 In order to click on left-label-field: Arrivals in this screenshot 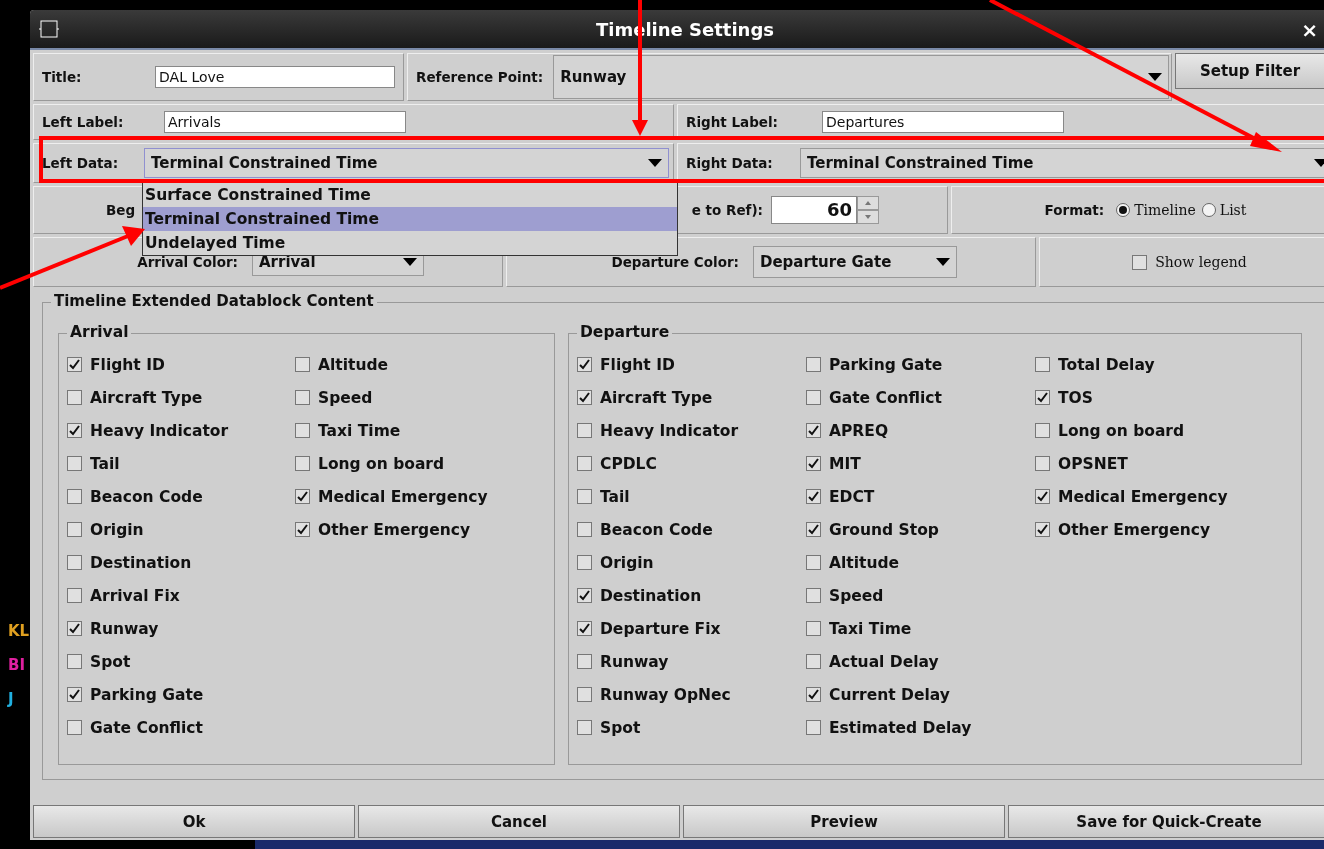, I will do `click(285, 122)`.